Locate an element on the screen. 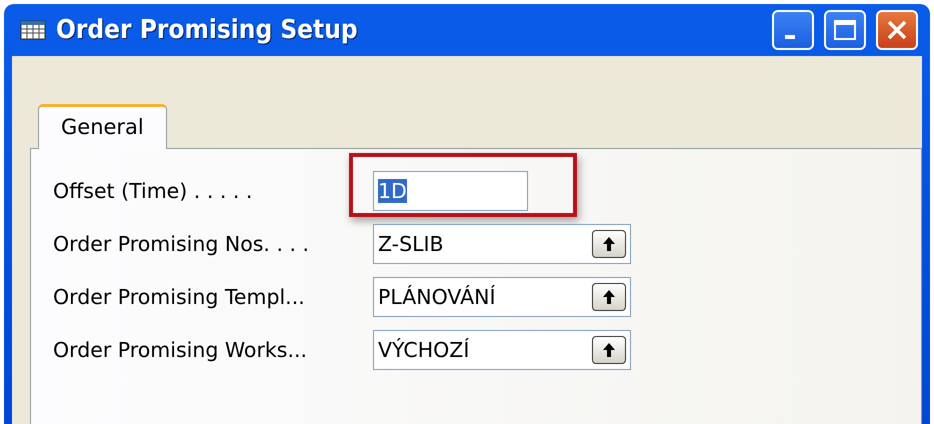 This screenshot has height=424, width=934. input-field: 1D is located at coordinates (450, 191).